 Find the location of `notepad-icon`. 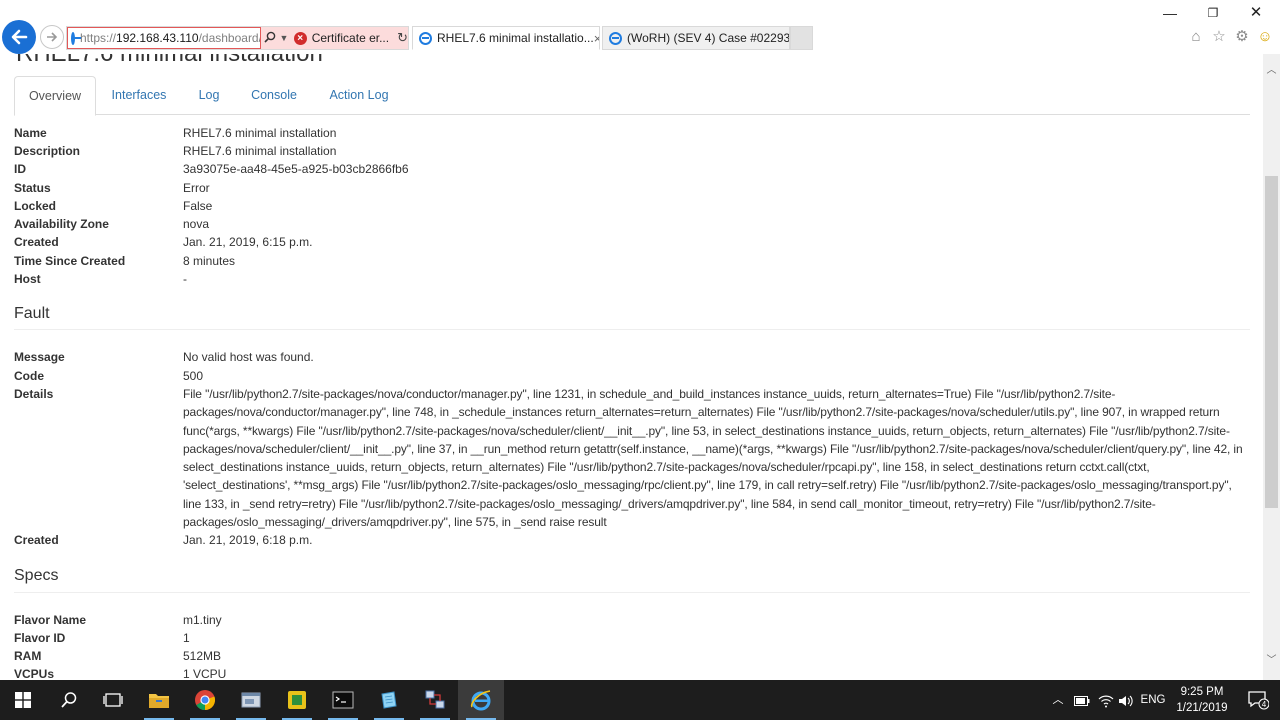

notepad-icon is located at coordinates (389, 700).